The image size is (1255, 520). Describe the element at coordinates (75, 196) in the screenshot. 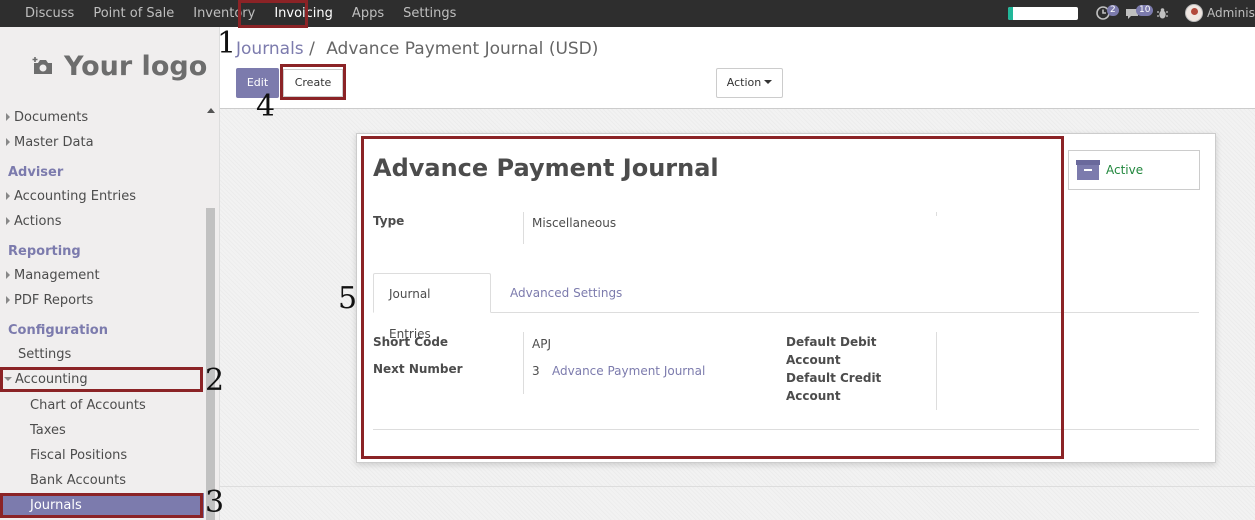

I see `sidebar-item-label: Accounting Entries` at that location.